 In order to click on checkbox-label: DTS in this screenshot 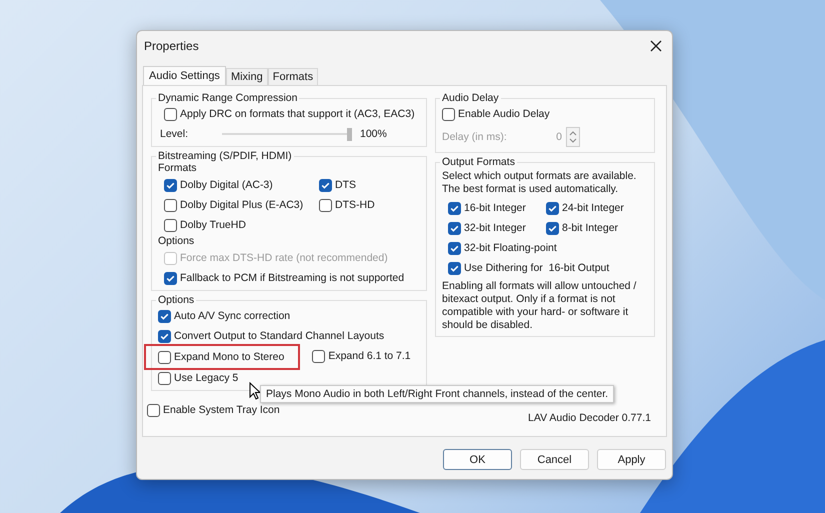, I will do `click(345, 185)`.